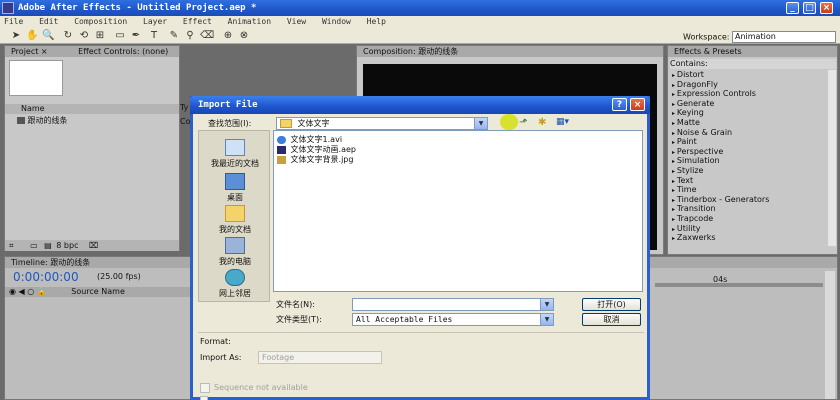 This screenshot has width=840, height=400. I want to click on filetype-dropdown: All Acceptable Files ▼, so click(453, 319).